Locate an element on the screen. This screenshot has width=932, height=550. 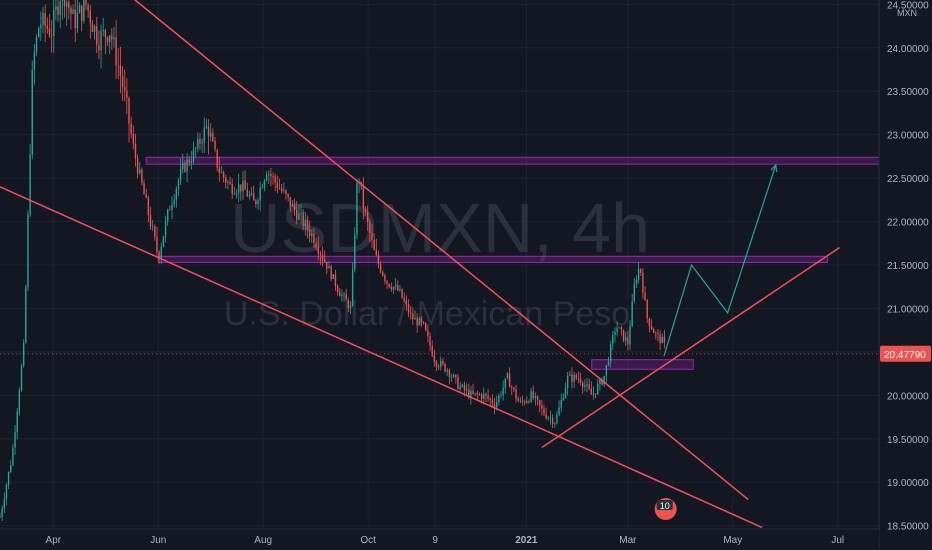
time-axis-background is located at coordinates (439, 539).